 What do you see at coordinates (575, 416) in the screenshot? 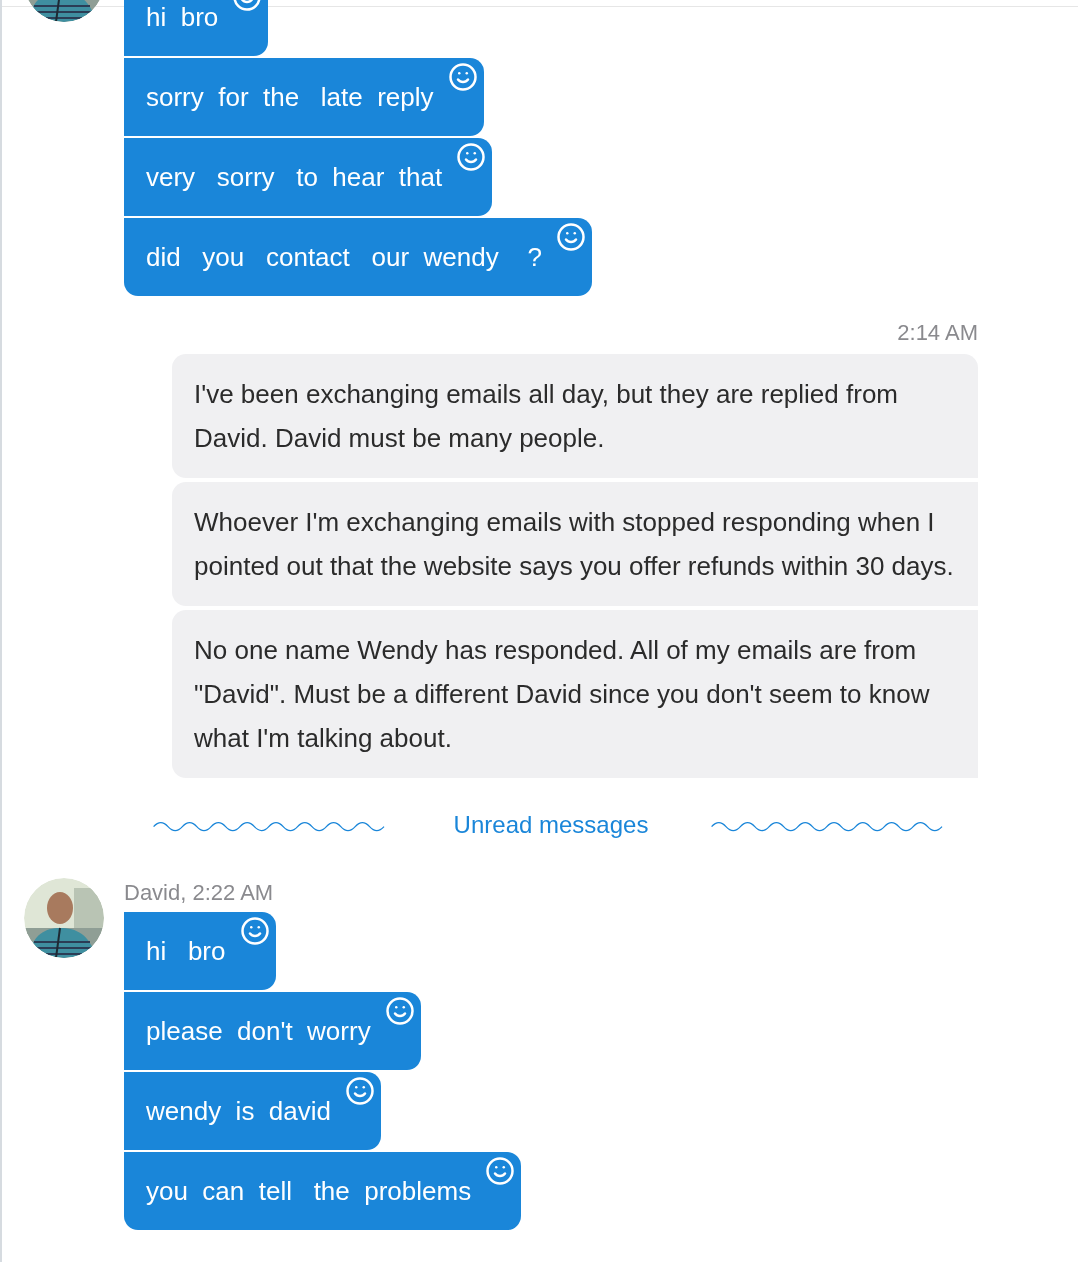
I see `message-bubble: I've been exchanging emails all day, but they are replied from David. David must be many people.` at bounding box center [575, 416].